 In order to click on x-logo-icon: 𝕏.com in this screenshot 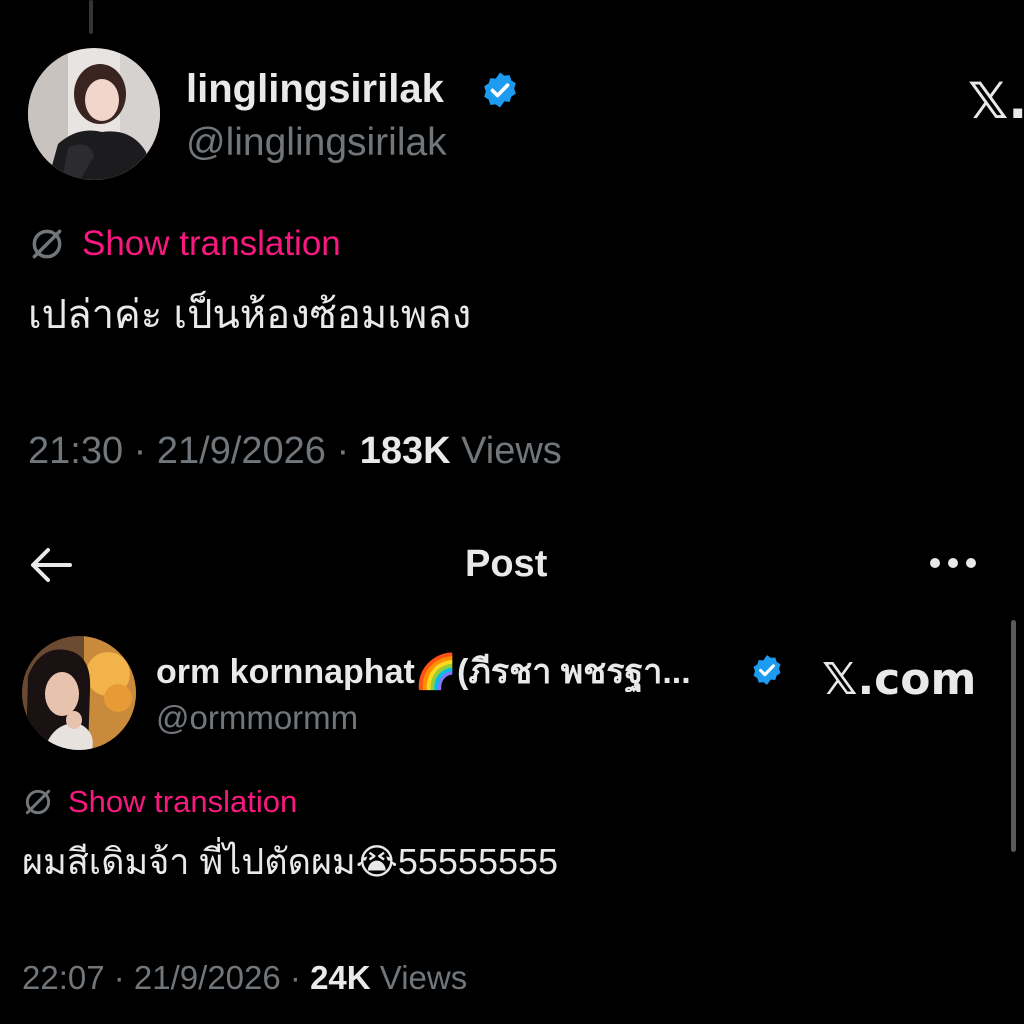, I will do `click(899, 679)`.